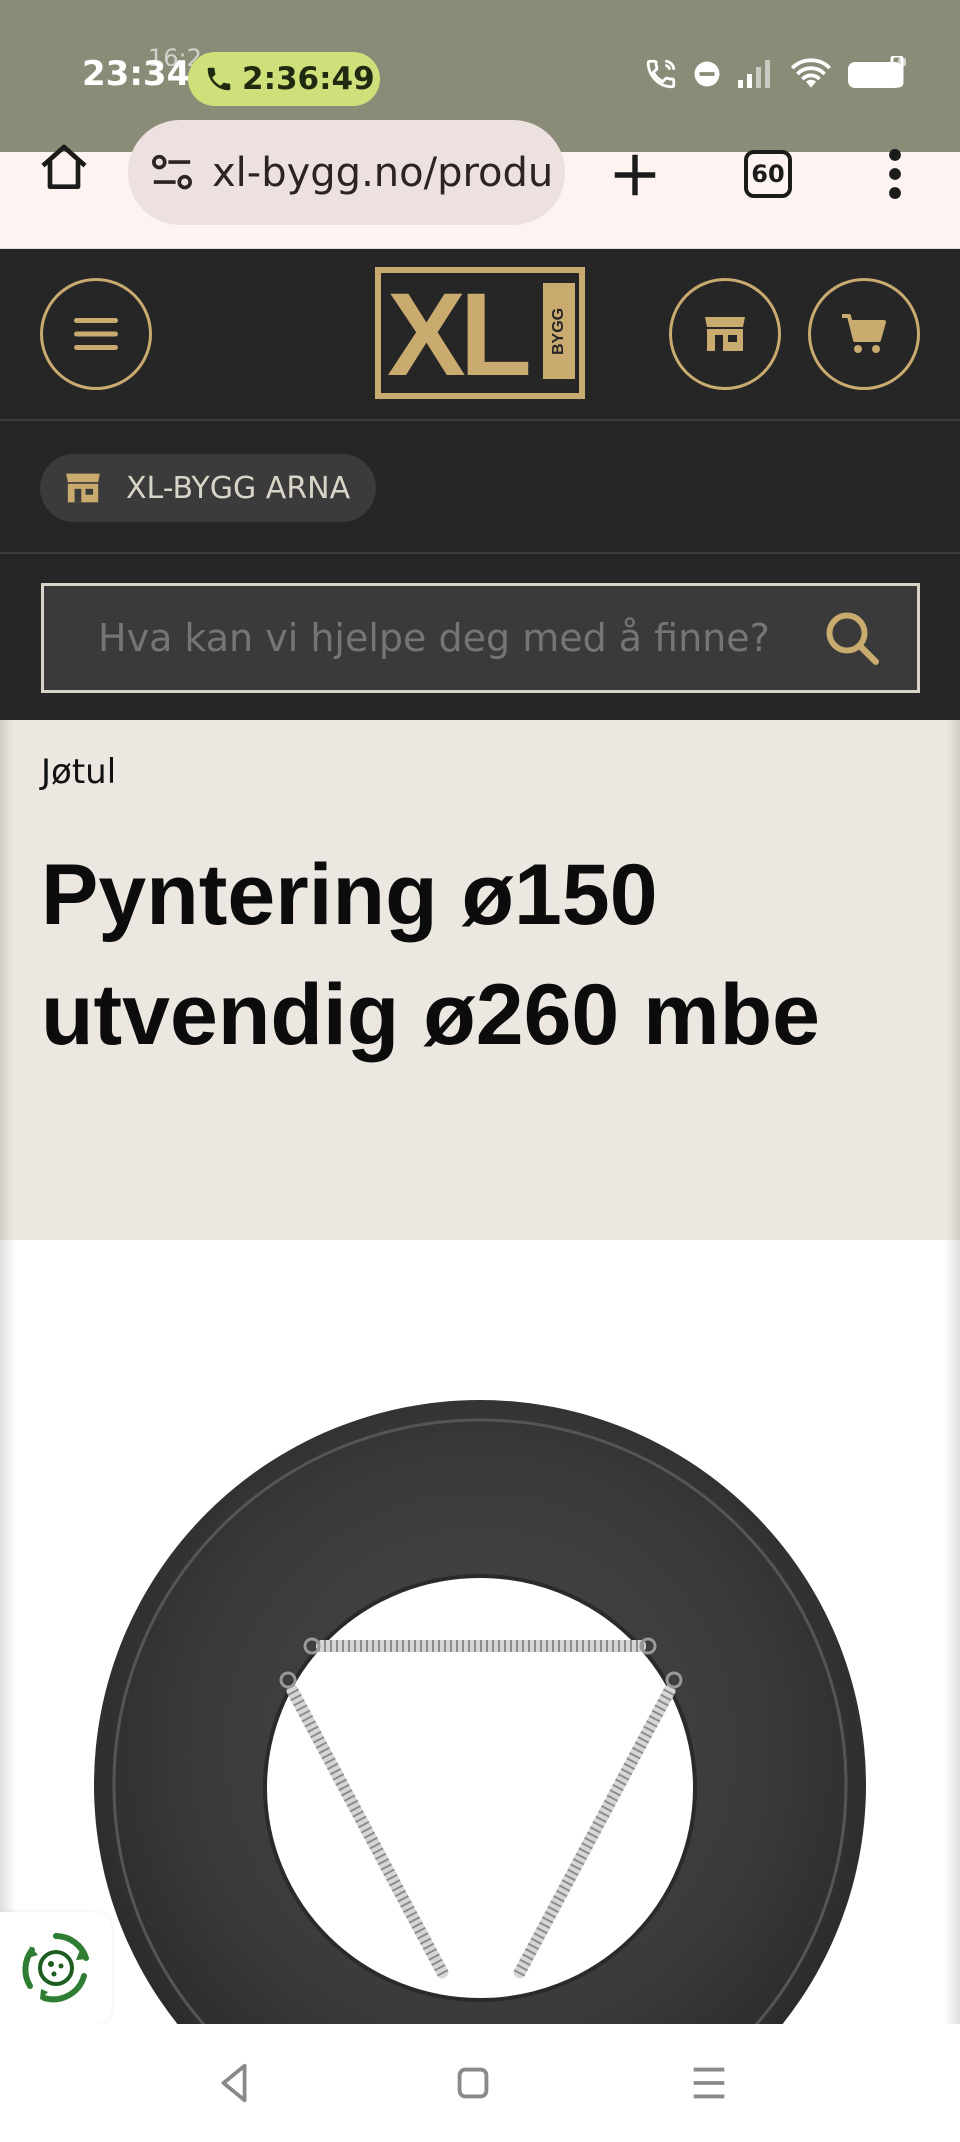  I want to click on do-not-disturb-icon, so click(707, 74).